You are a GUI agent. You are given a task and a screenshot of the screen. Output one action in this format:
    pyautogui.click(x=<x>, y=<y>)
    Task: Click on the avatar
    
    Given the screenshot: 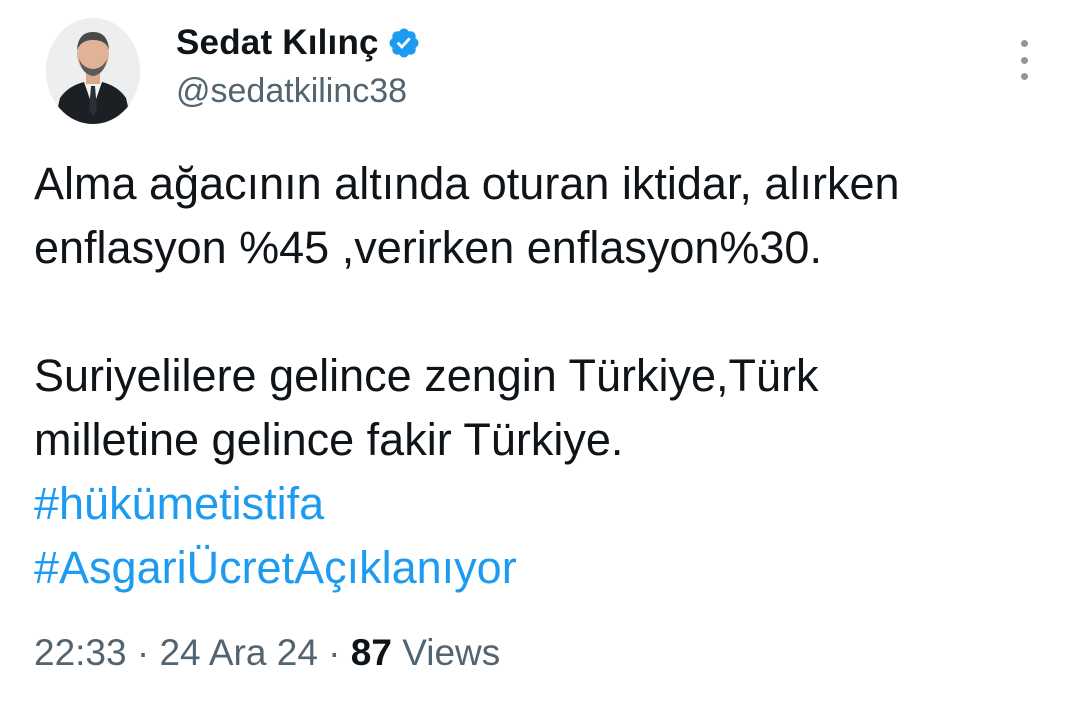 What is the action you would take?
    pyautogui.click(x=93, y=71)
    